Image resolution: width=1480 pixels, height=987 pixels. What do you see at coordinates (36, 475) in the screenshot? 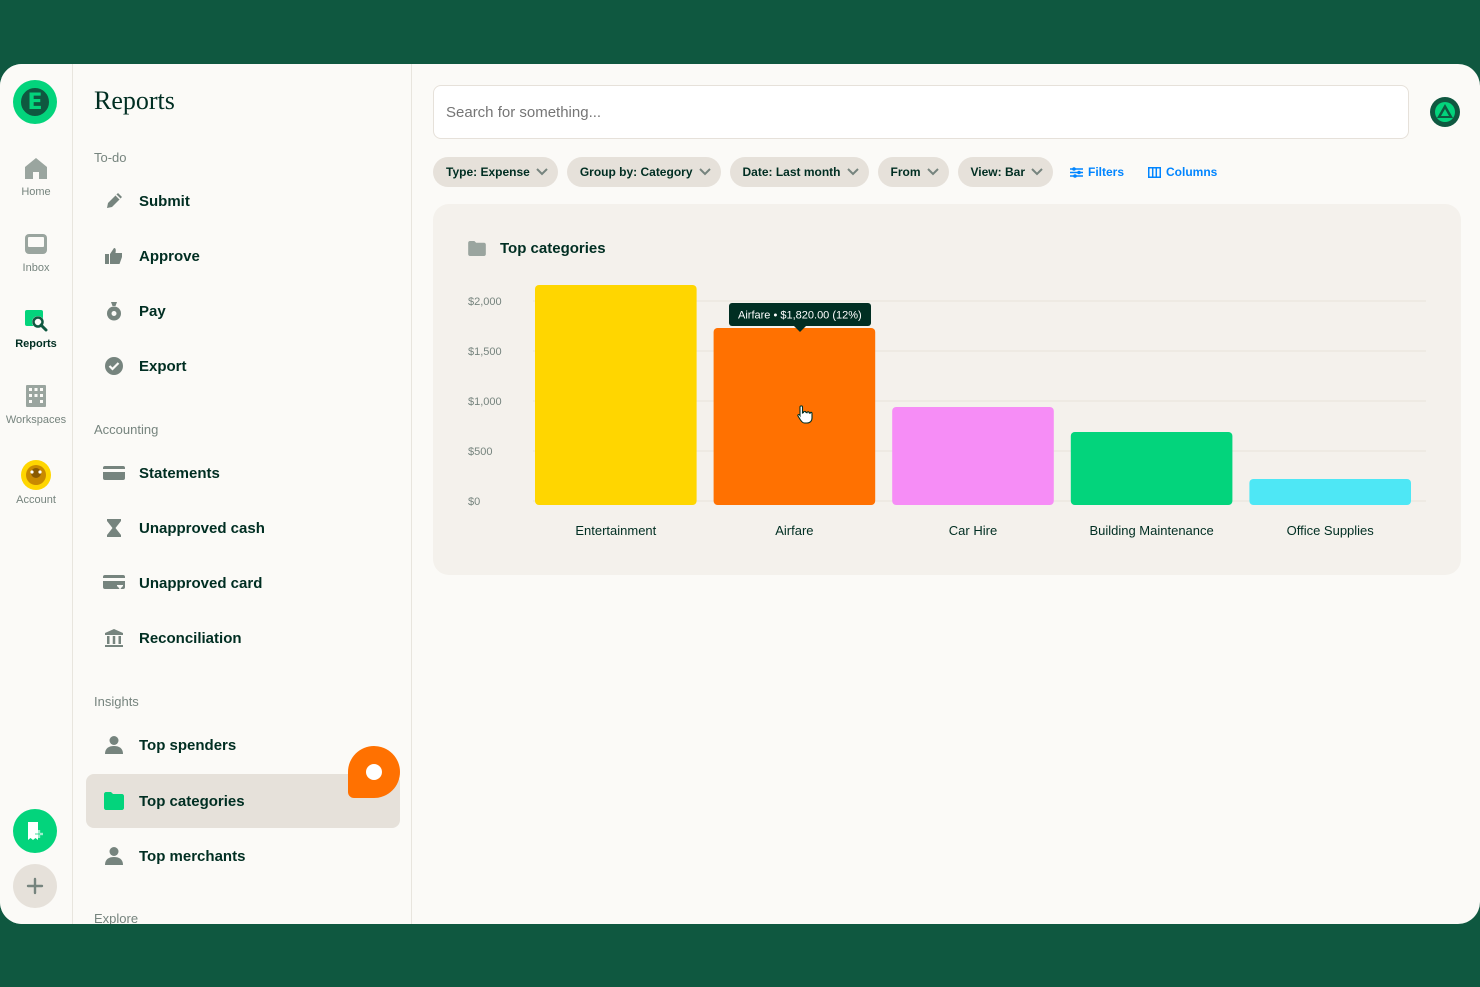
I see `account-avatar-icon` at bounding box center [36, 475].